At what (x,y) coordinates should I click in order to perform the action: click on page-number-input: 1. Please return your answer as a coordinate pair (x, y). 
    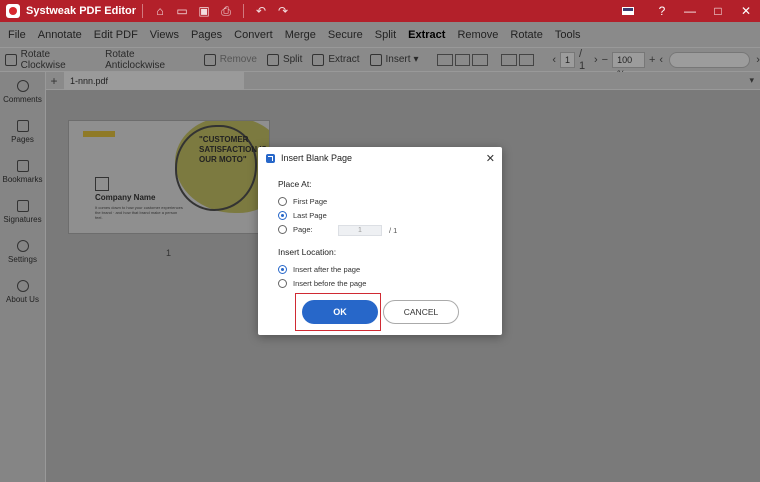
    Looking at the image, I should click on (568, 59).